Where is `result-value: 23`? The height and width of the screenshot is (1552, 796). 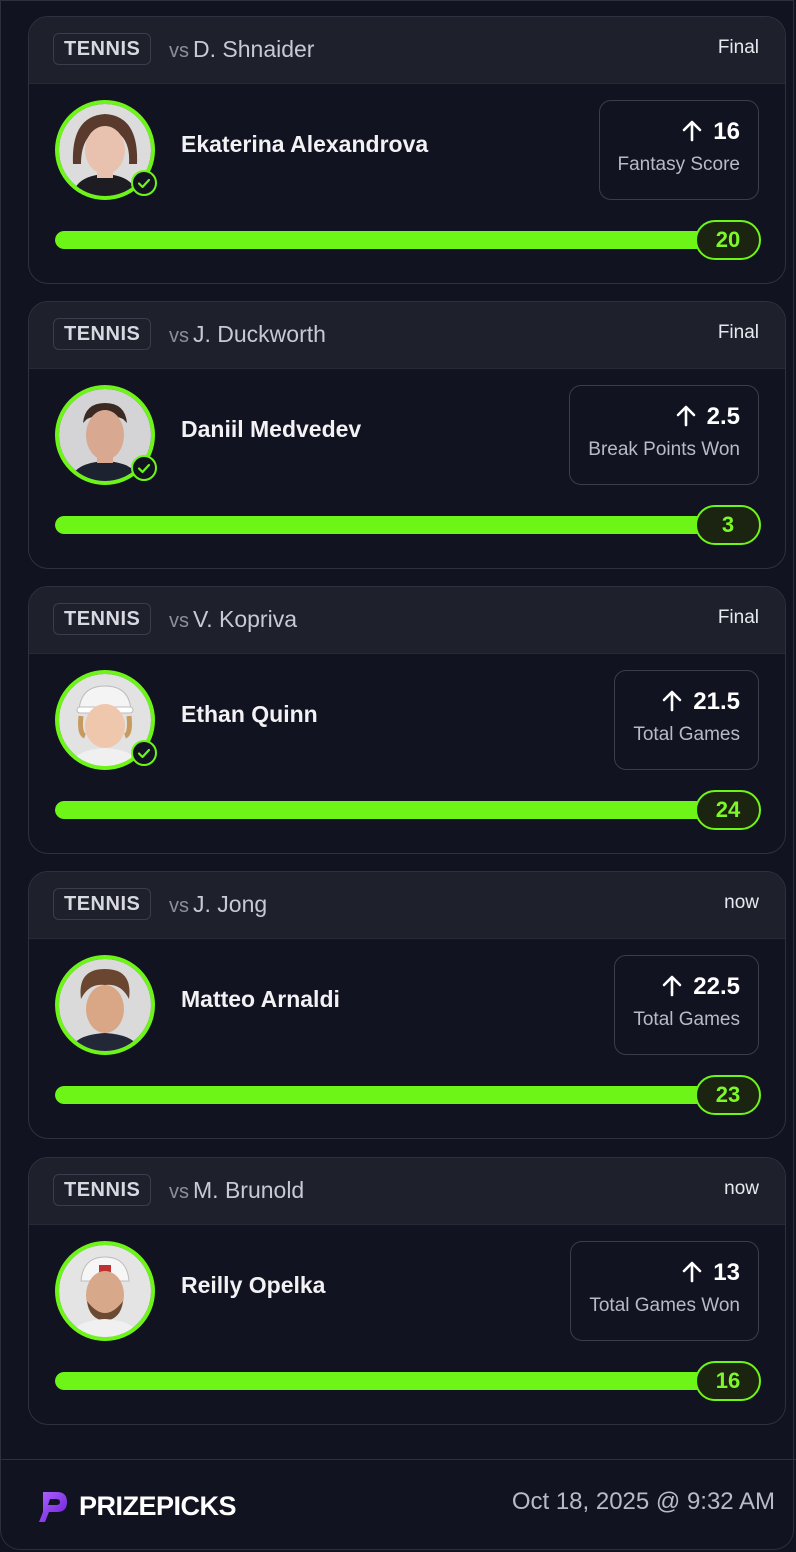
result-value: 23 is located at coordinates (728, 1095).